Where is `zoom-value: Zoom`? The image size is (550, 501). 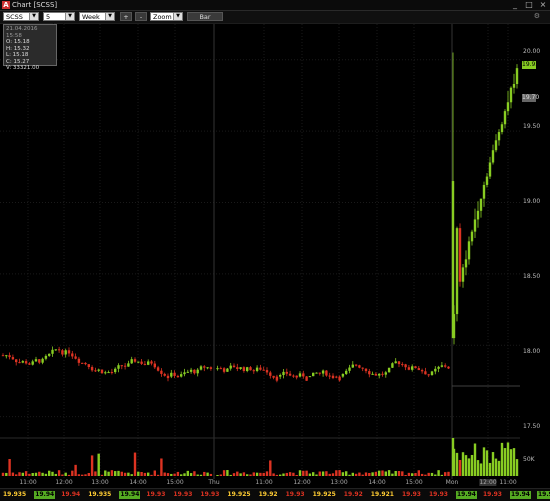
zoom-value: Zoom is located at coordinates (162, 17).